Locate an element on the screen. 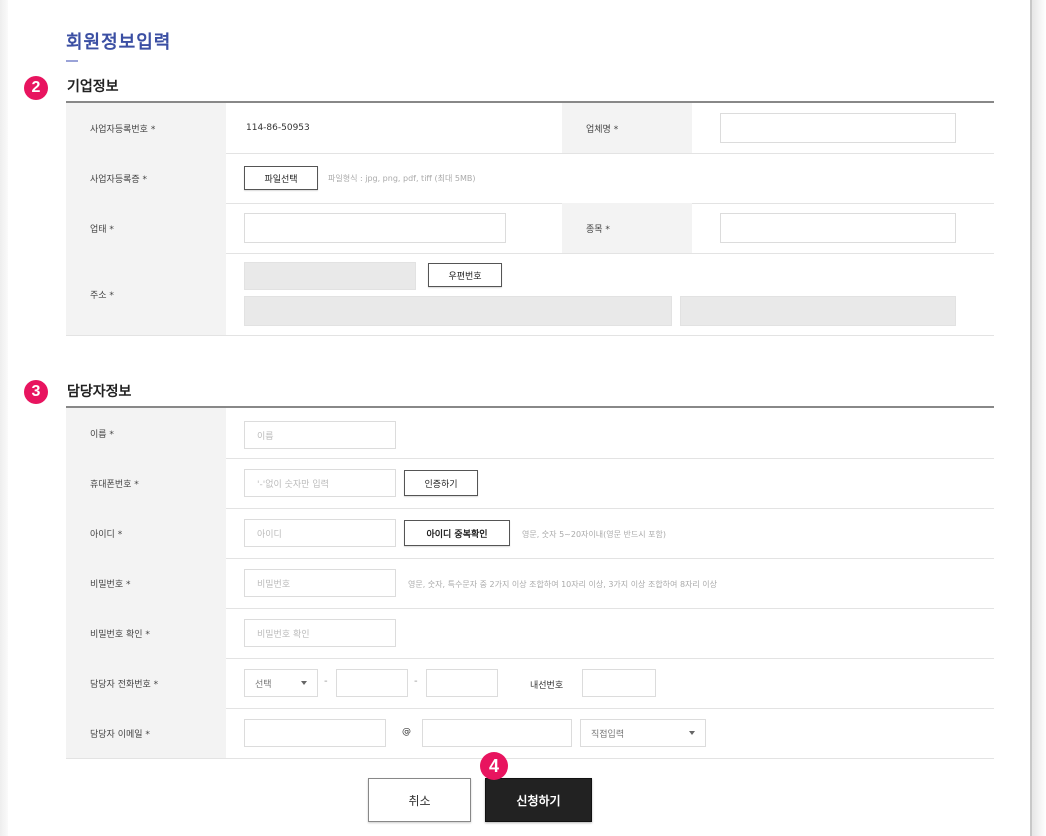  biz-number-label: 사업자등록번호 * is located at coordinates (146, 128).